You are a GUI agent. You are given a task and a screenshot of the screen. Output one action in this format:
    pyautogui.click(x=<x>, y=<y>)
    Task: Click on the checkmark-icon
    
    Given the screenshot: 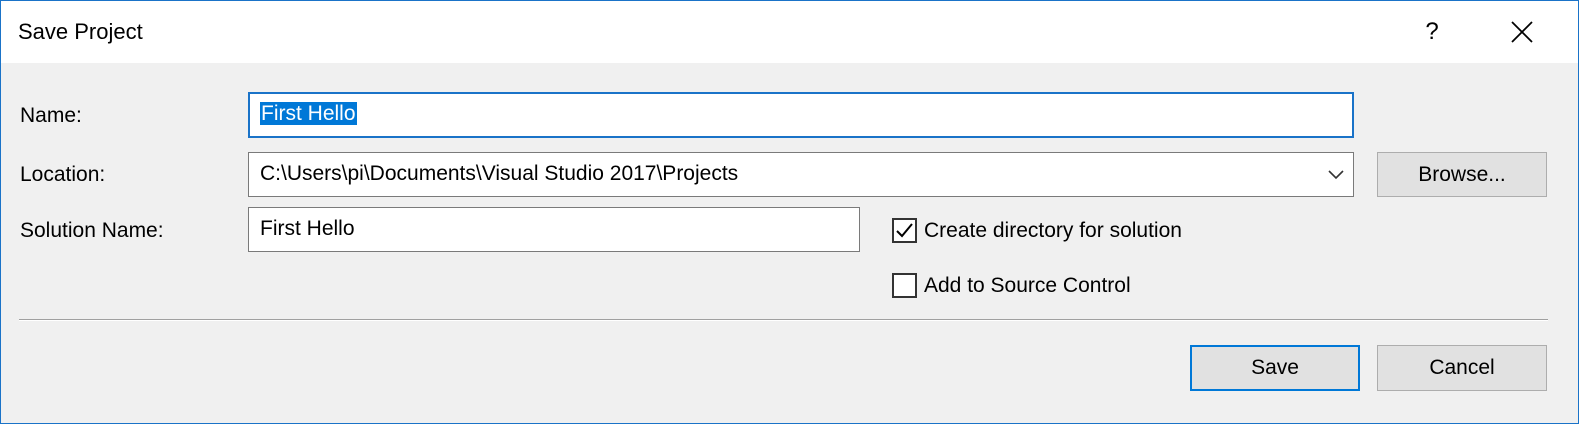 What is the action you would take?
    pyautogui.click(x=904, y=230)
    